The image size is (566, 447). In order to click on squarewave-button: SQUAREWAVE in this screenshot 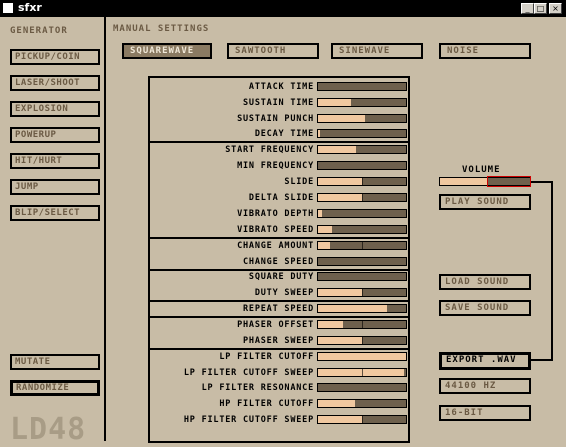, I will do `click(167, 51)`.